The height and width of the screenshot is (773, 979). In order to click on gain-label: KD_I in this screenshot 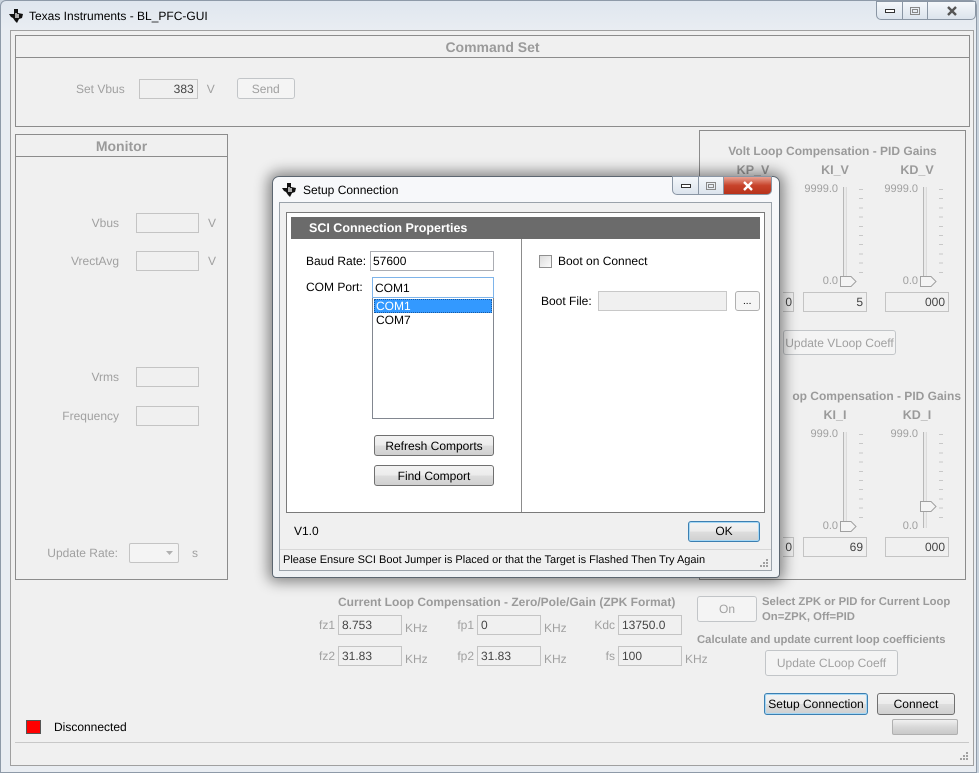, I will do `click(917, 415)`.